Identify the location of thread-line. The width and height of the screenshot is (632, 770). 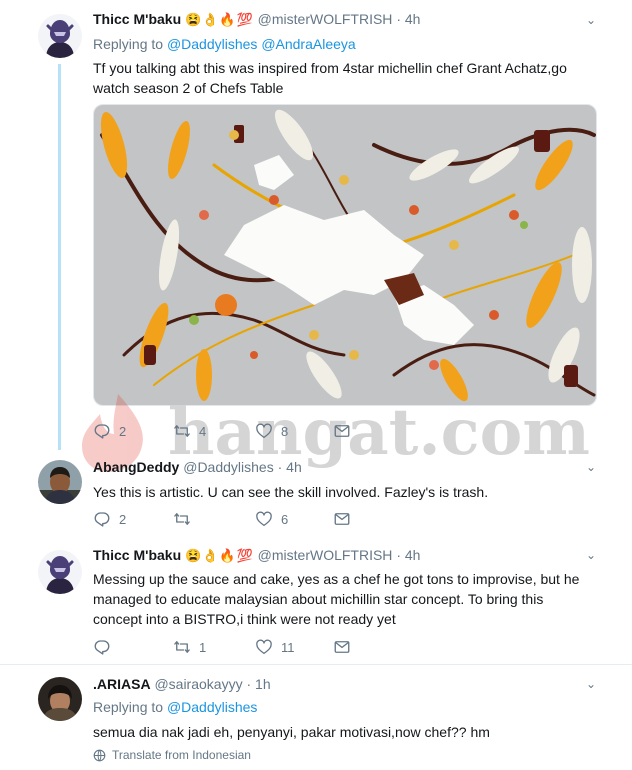
(59, 257).